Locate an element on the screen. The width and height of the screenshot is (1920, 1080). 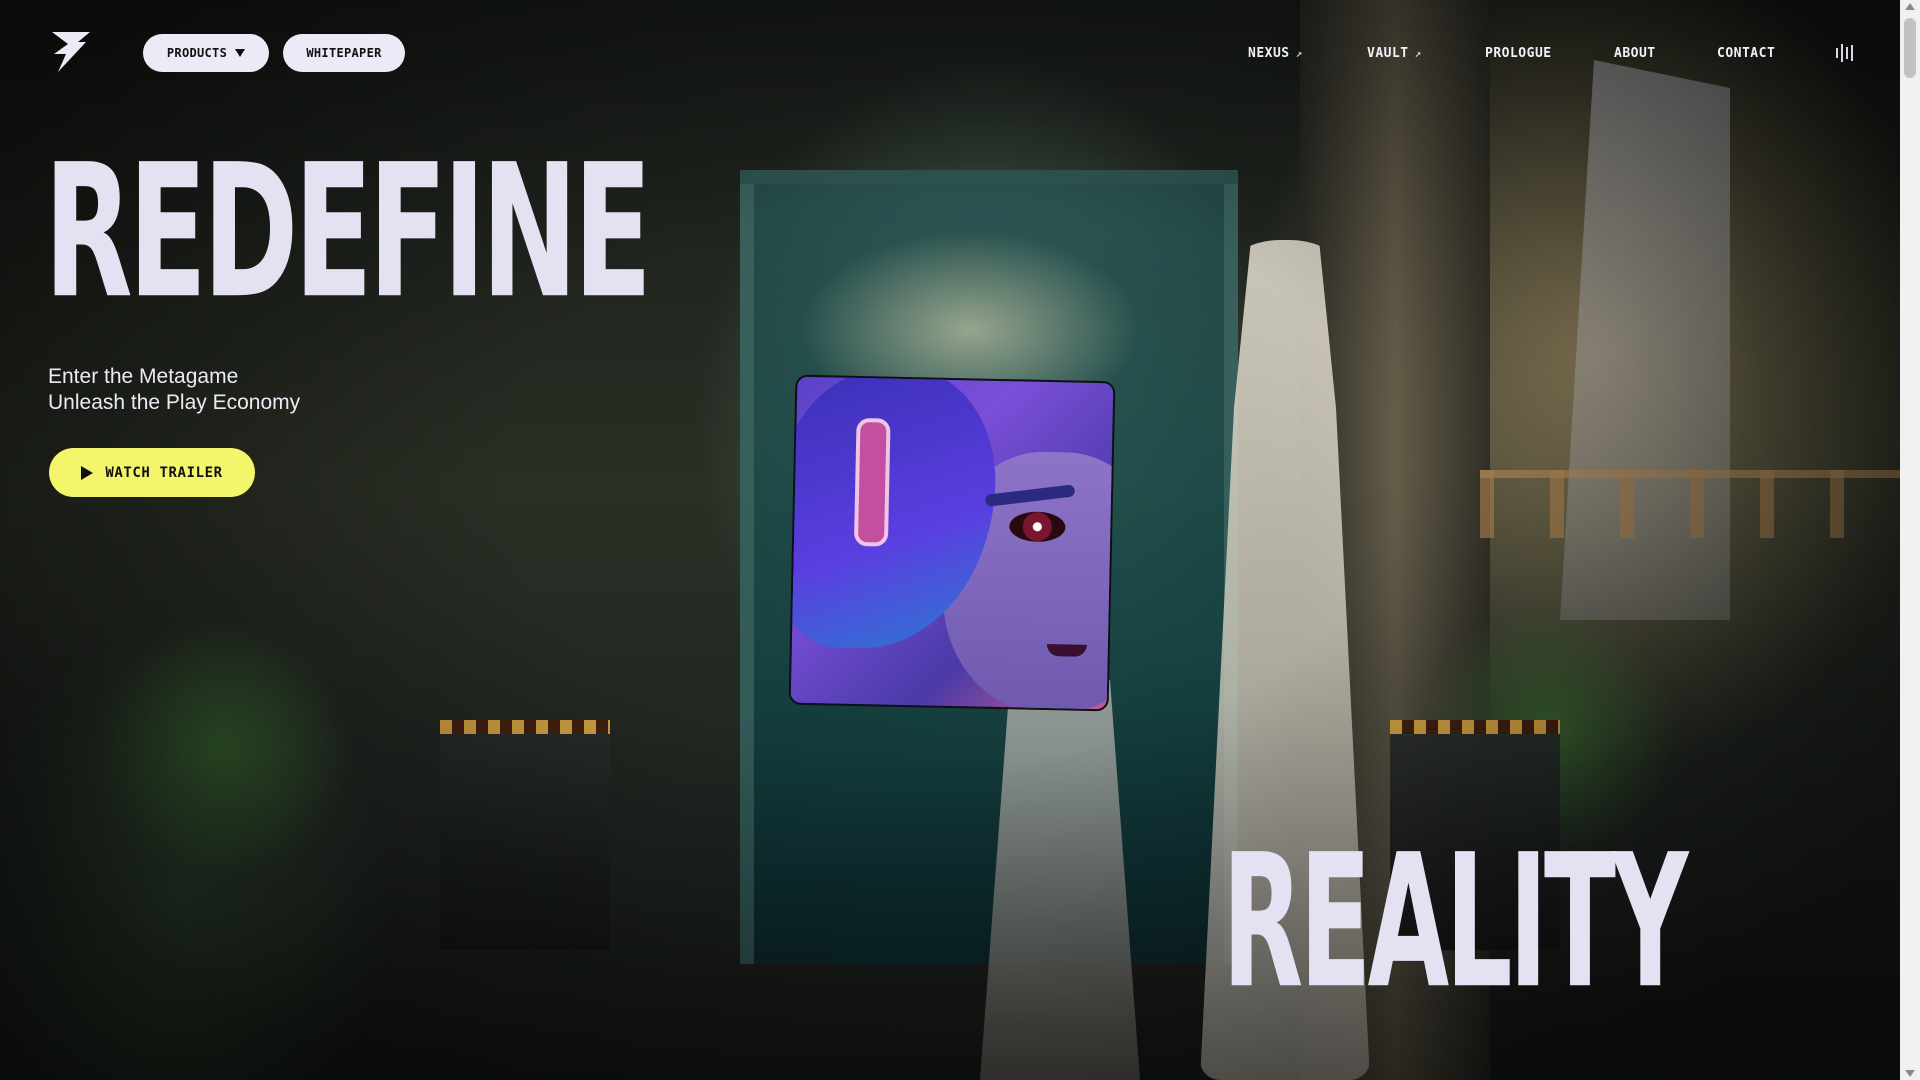
products-label: PRODUCTS is located at coordinates (197, 53).